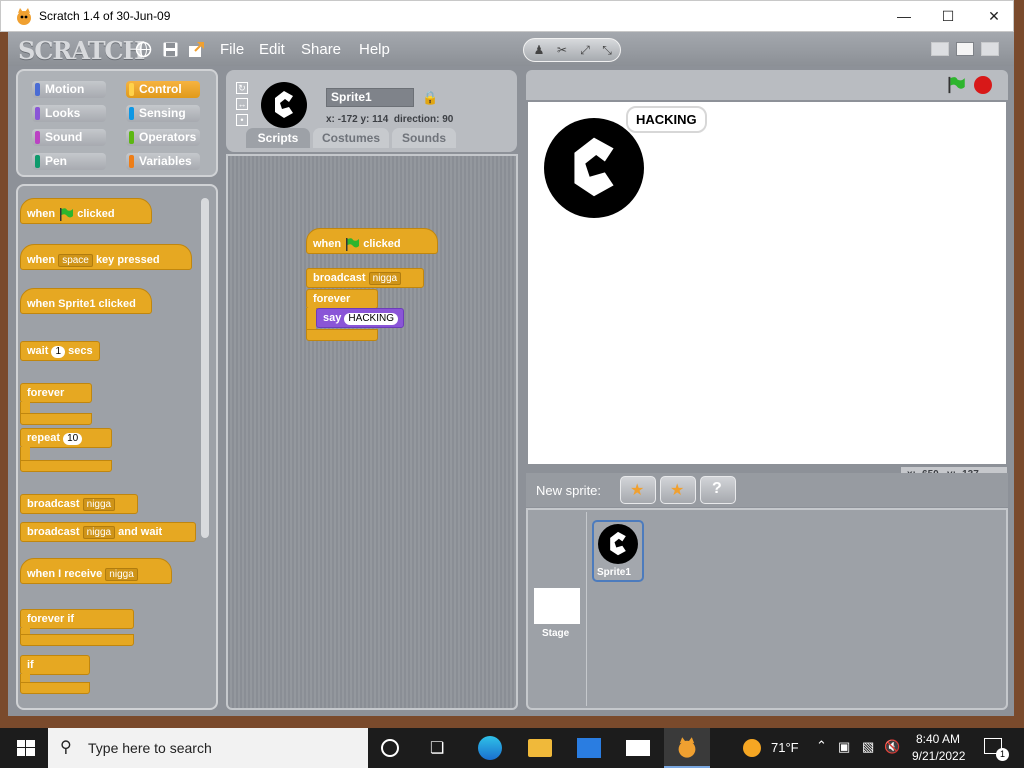 This screenshot has height=768, width=1024. What do you see at coordinates (80, 351) in the screenshot?
I see `block-text: secs` at bounding box center [80, 351].